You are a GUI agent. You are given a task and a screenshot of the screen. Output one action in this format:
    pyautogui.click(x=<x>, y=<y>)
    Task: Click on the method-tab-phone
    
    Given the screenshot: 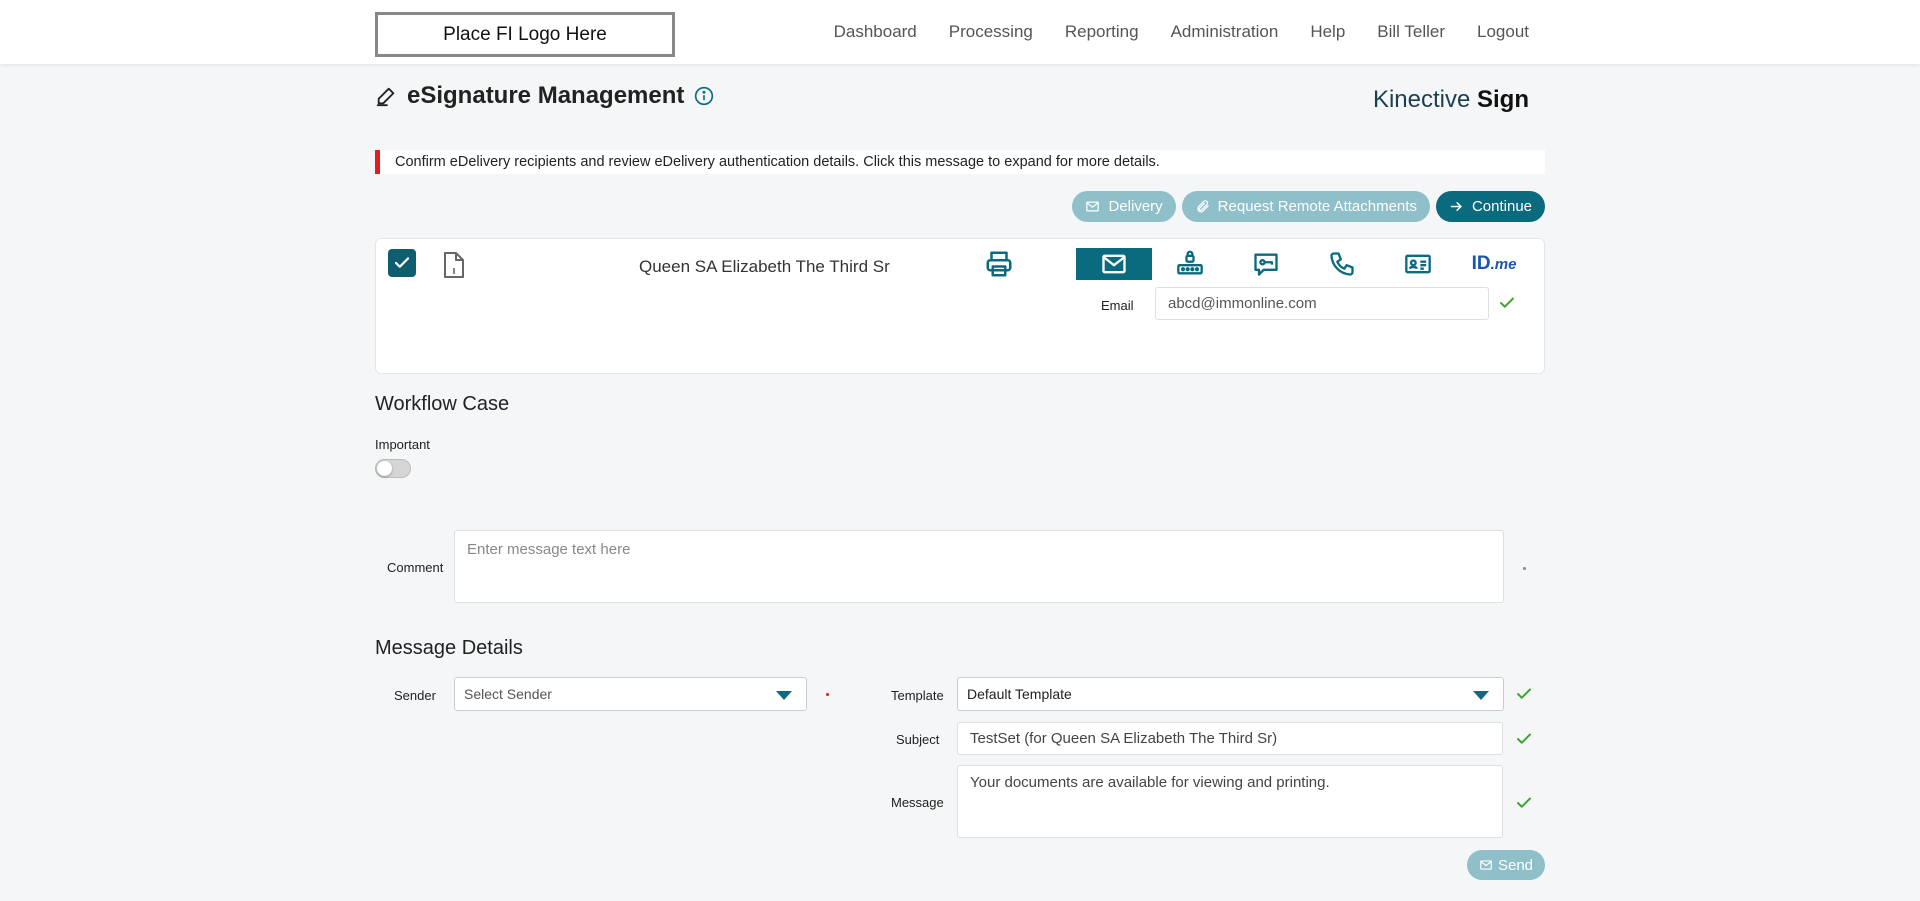 What is the action you would take?
    pyautogui.click(x=1342, y=264)
    